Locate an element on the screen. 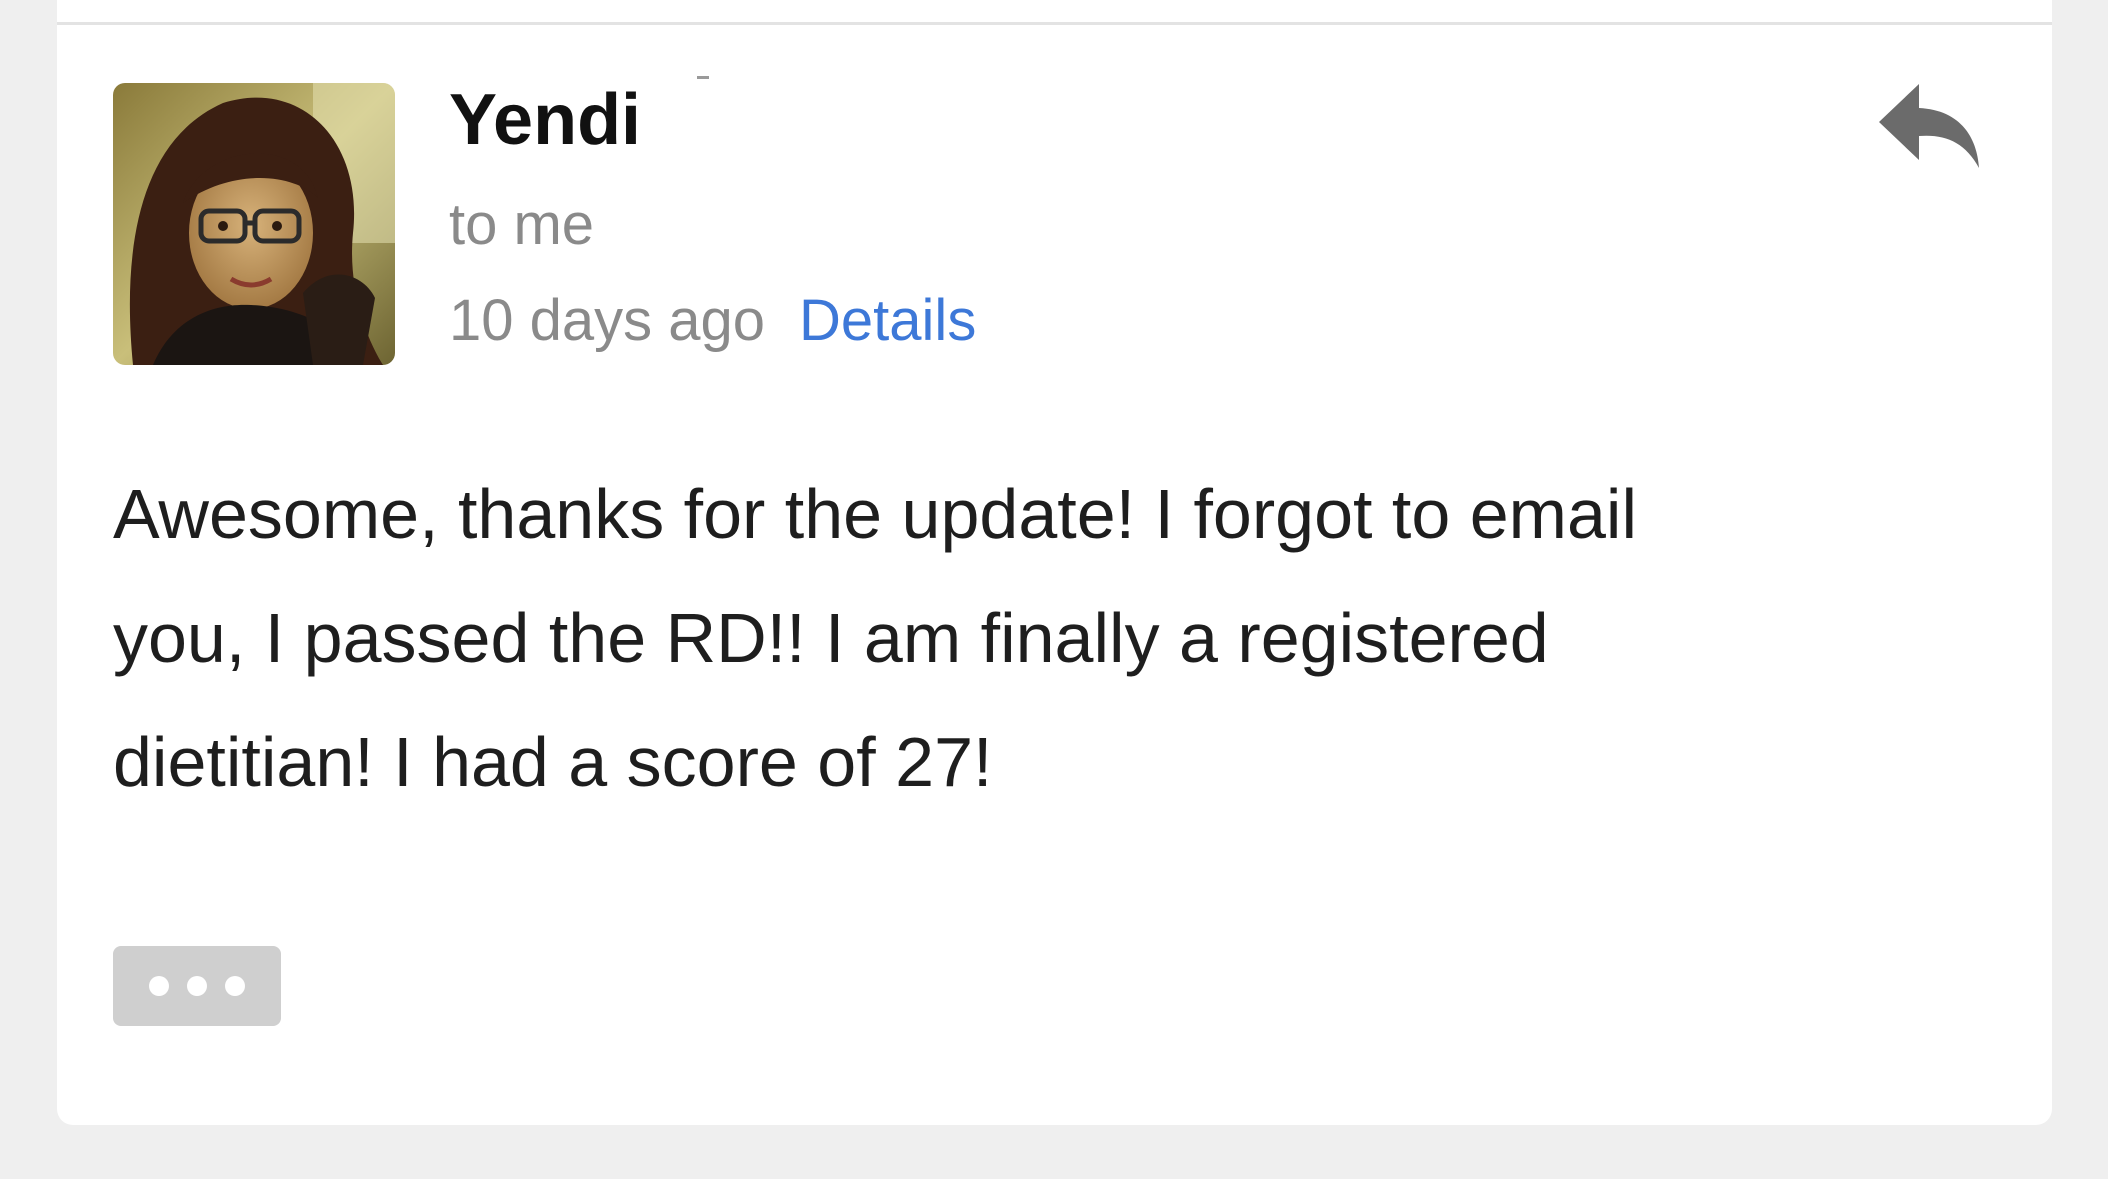 The image size is (2108, 1179). details-link: Details is located at coordinates (887, 320).